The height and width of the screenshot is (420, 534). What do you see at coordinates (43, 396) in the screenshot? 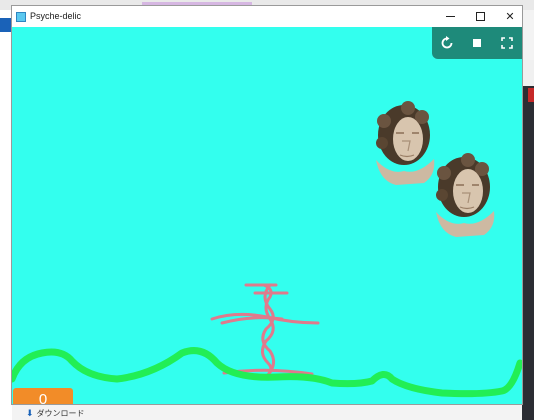
I see `score-counter: 0` at bounding box center [43, 396].